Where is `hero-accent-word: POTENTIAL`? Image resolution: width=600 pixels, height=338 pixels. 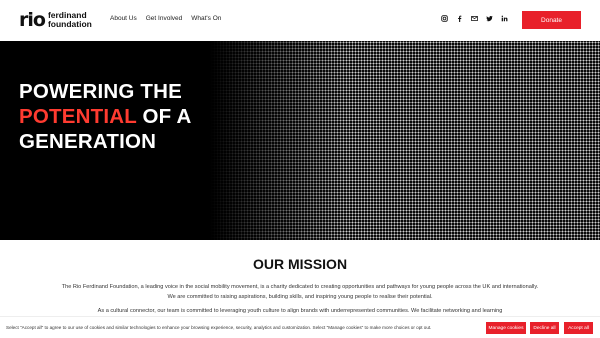 hero-accent-word: POTENTIAL is located at coordinates (78, 116).